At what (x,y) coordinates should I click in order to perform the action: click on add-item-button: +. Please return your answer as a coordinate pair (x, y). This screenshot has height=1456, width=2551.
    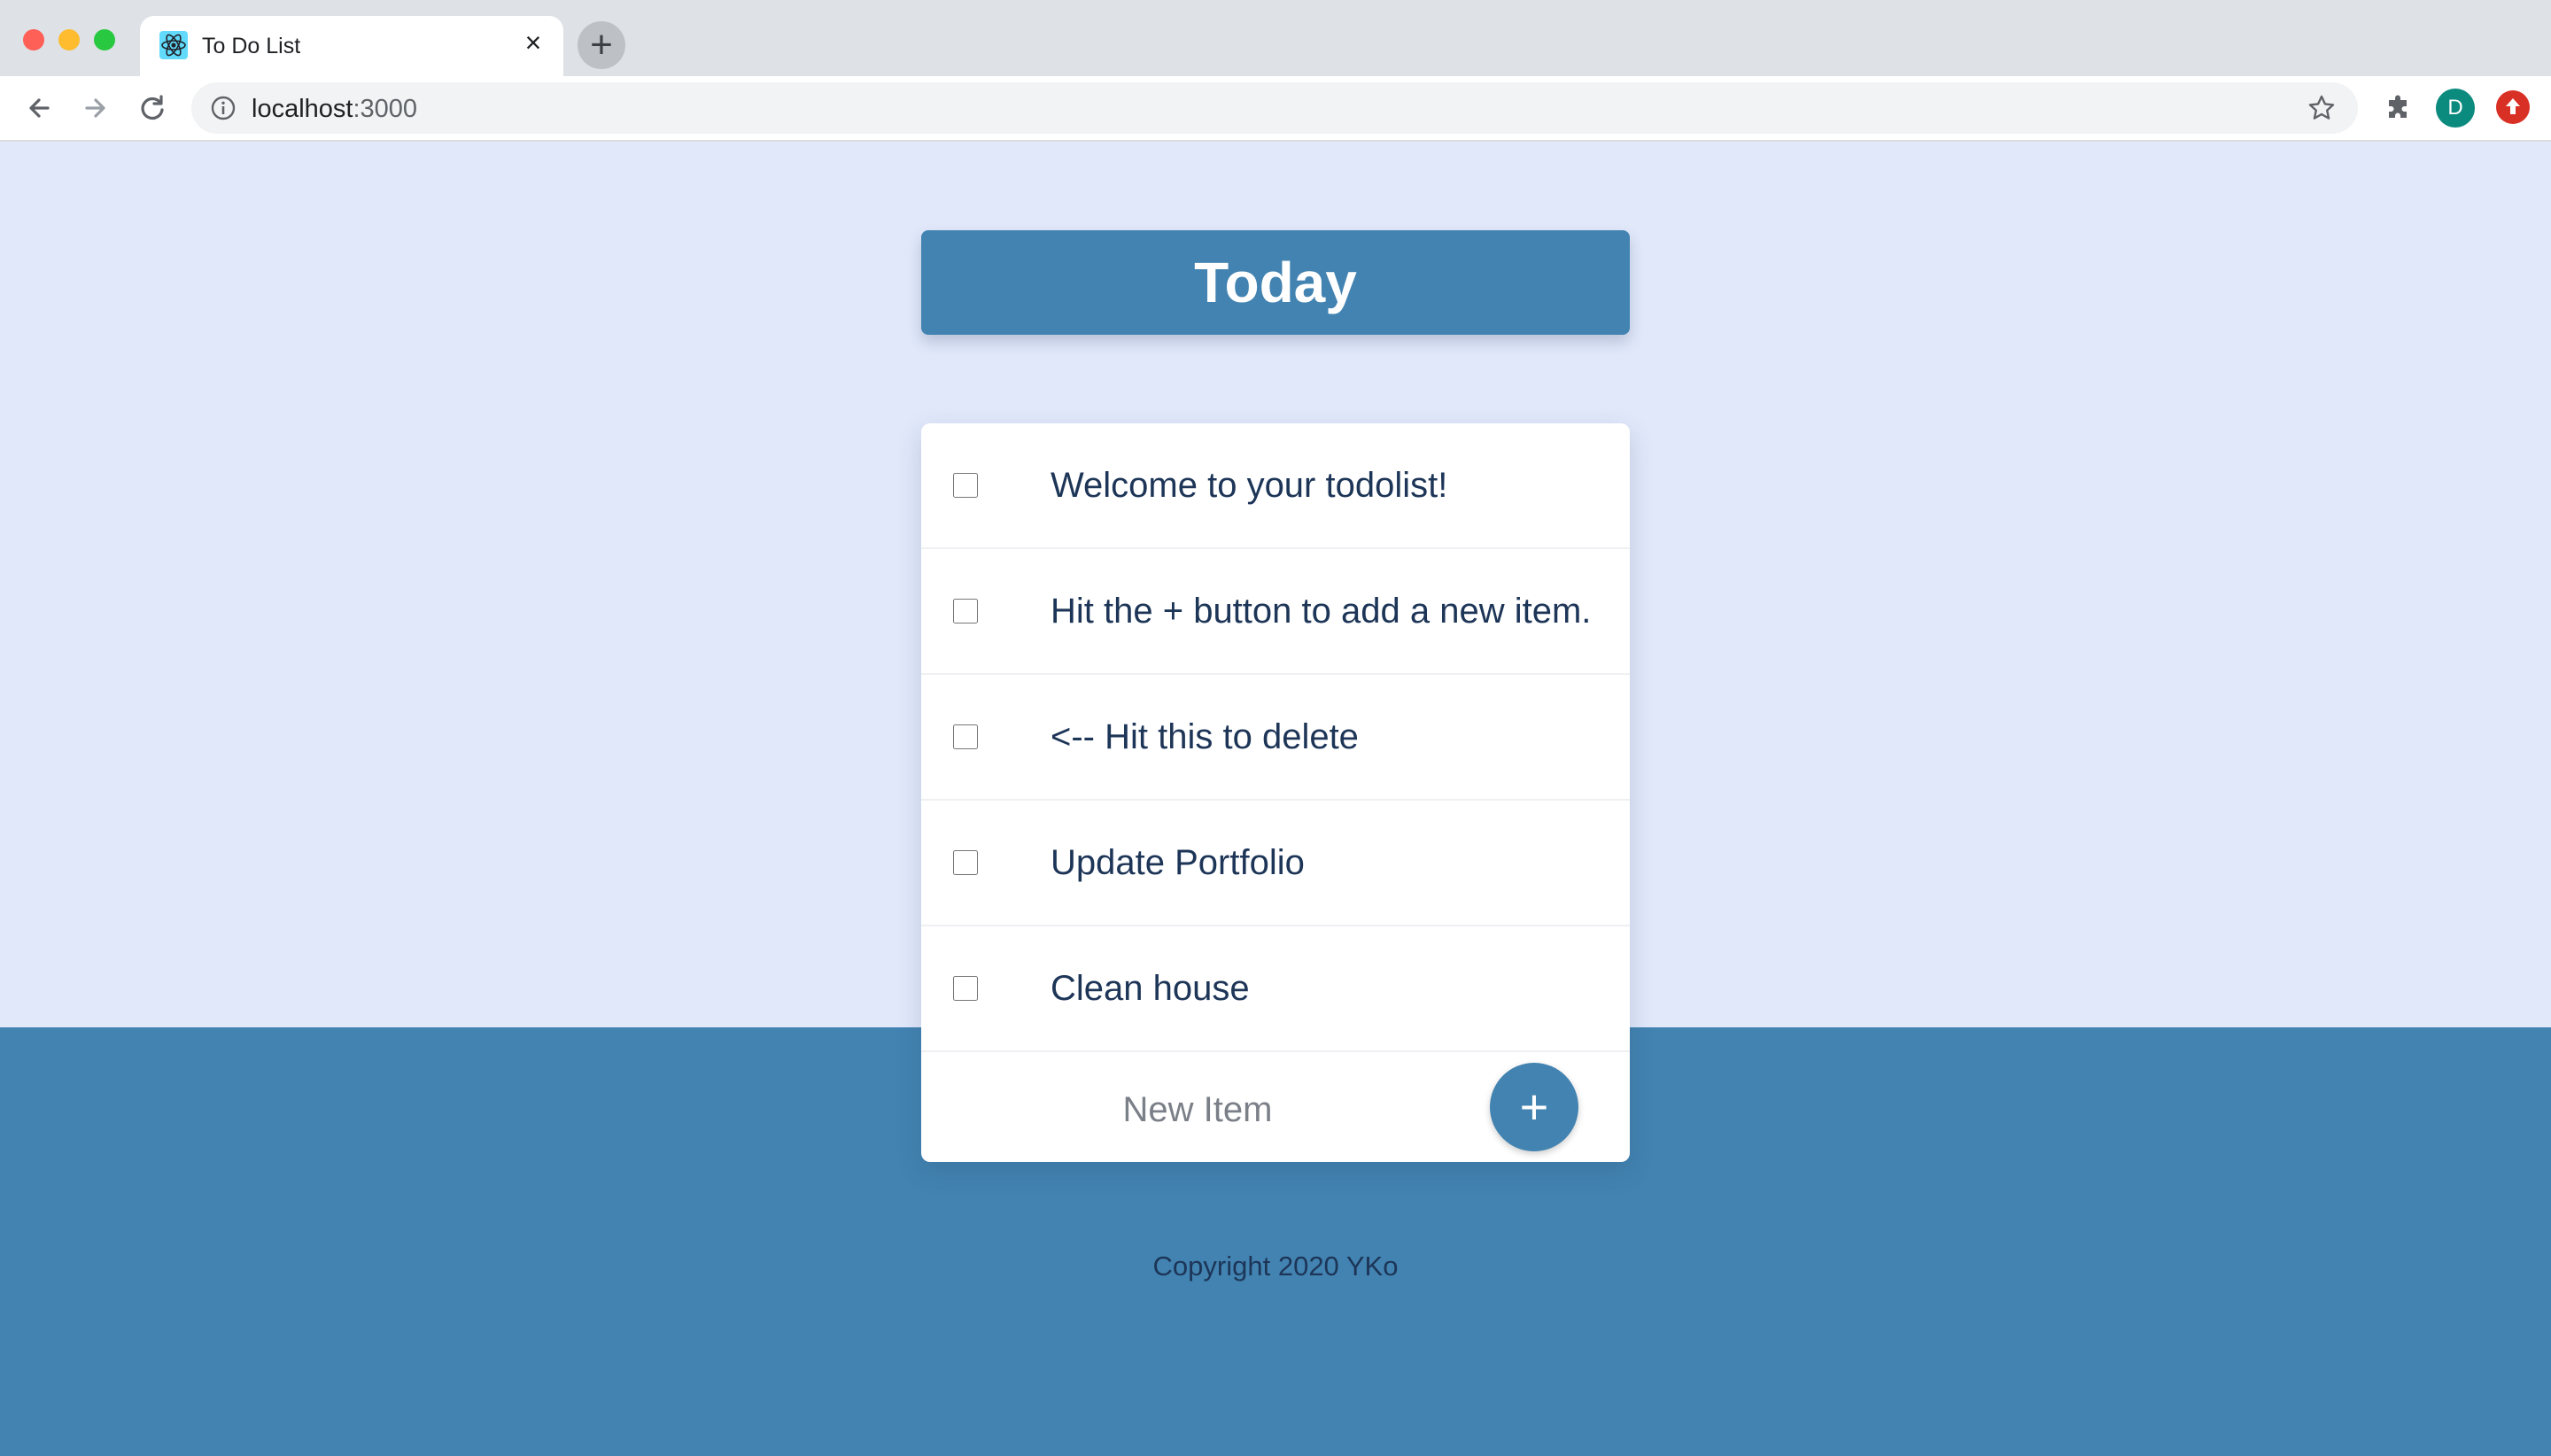
    Looking at the image, I should click on (1534, 1107).